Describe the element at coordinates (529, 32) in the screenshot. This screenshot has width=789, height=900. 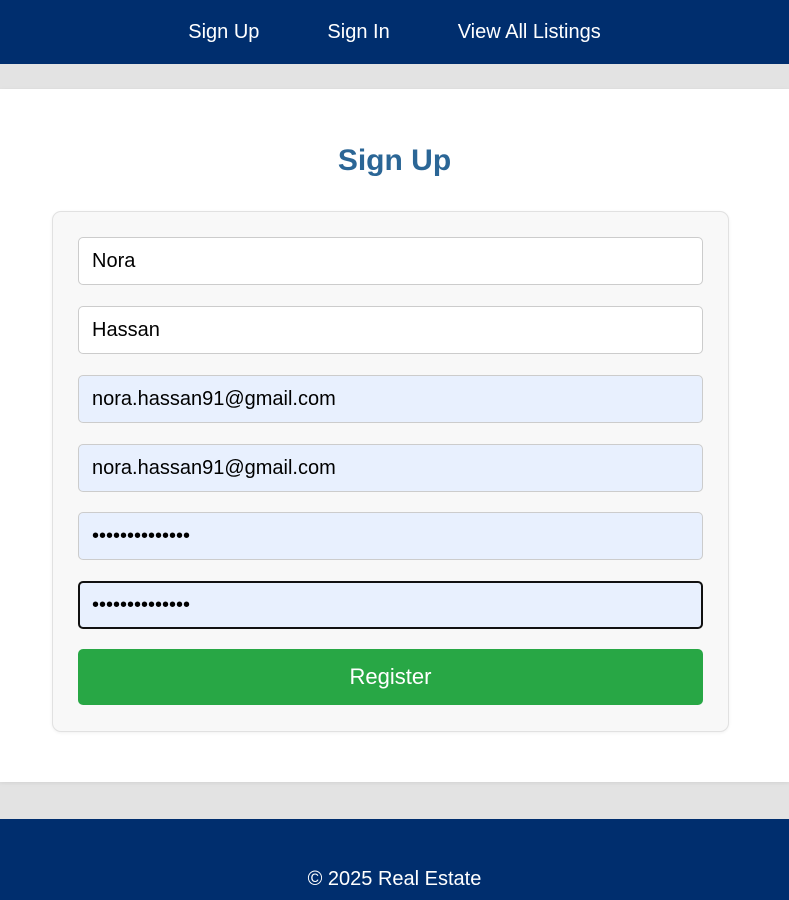
I see `nav-link-view-all-listings: View All Listings` at that location.